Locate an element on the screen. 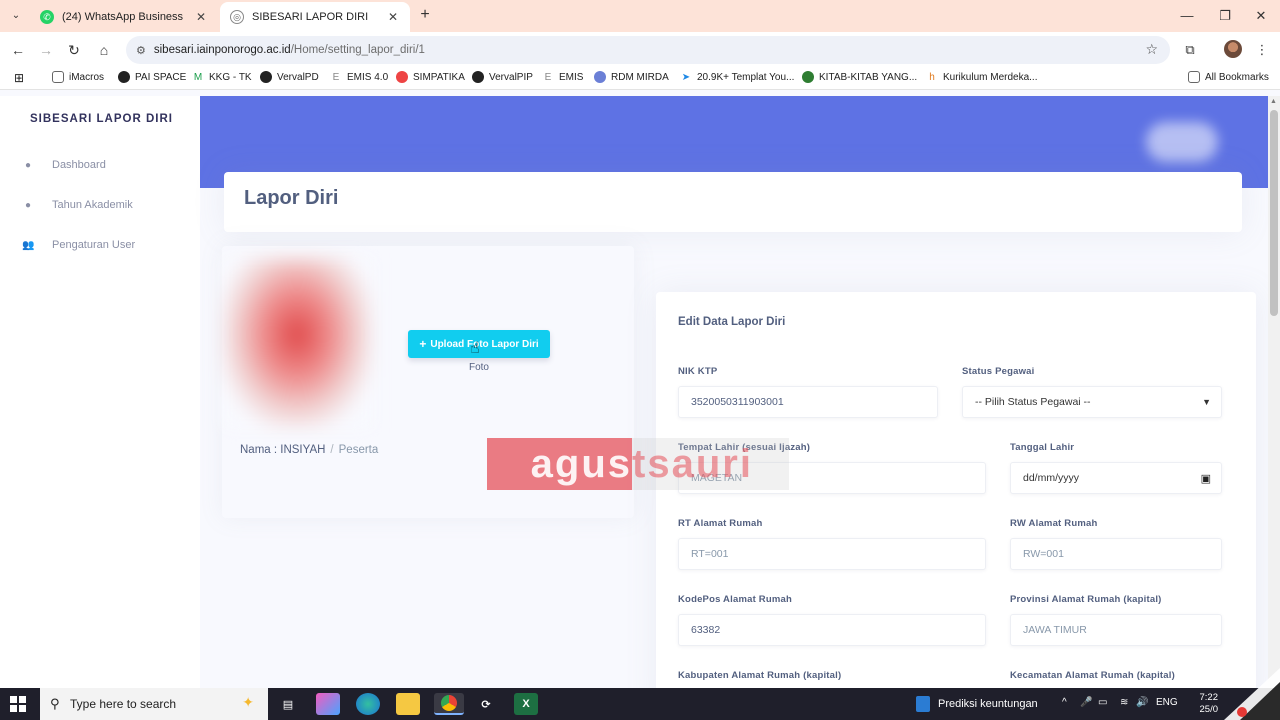  url-path: /Home/setting_lapor_diri/1 is located at coordinates (357, 50).